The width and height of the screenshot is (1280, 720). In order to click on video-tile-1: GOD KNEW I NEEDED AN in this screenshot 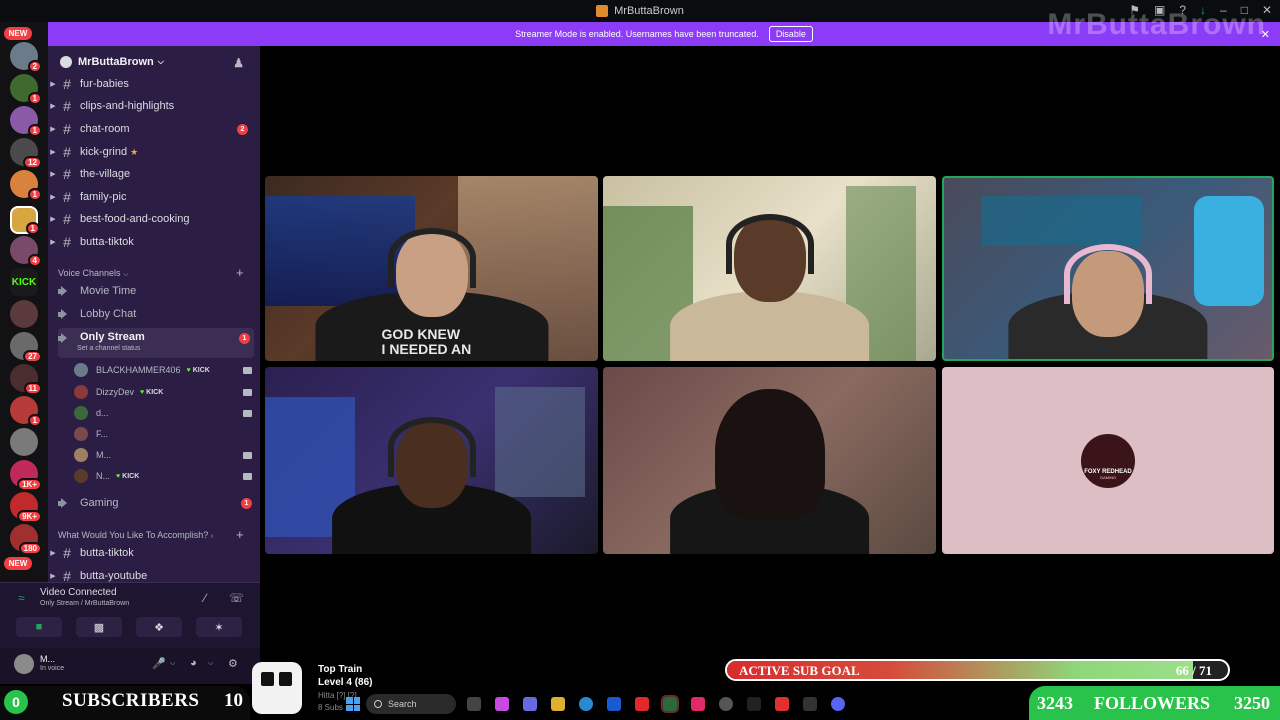, I will do `click(431, 268)`.